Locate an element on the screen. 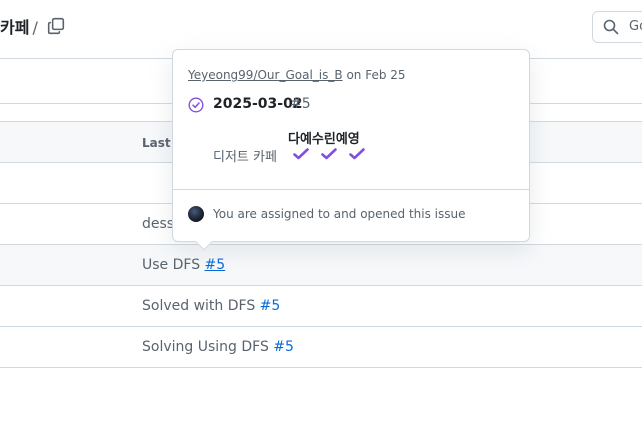  repo-date: on Feb 25 is located at coordinates (374, 75).